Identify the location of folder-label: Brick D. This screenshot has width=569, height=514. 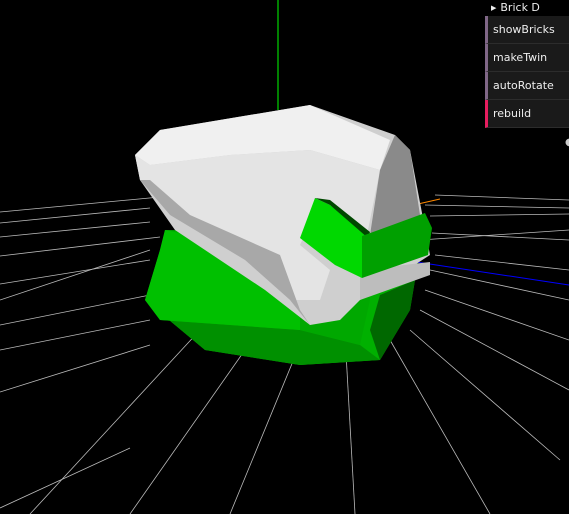
(520, 7).